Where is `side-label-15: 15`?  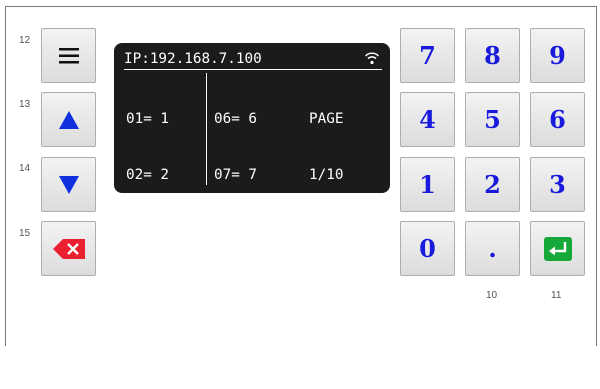 side-label-15: 15 is located at coordinates (25, 233).